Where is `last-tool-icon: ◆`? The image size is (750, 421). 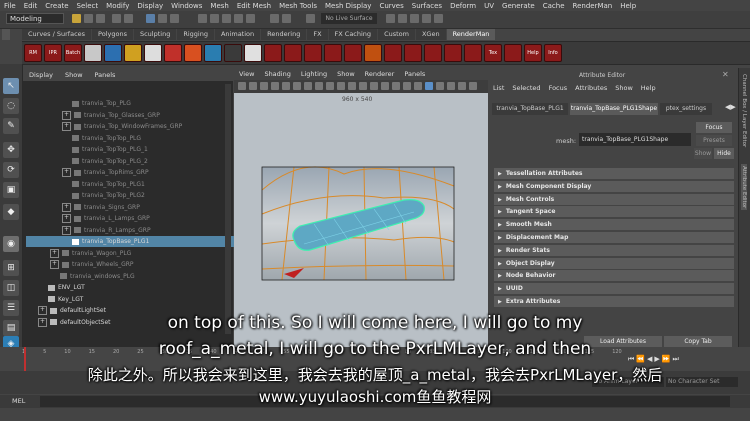
last-tool-icon: ◆ is located at coordinates (11, 212).